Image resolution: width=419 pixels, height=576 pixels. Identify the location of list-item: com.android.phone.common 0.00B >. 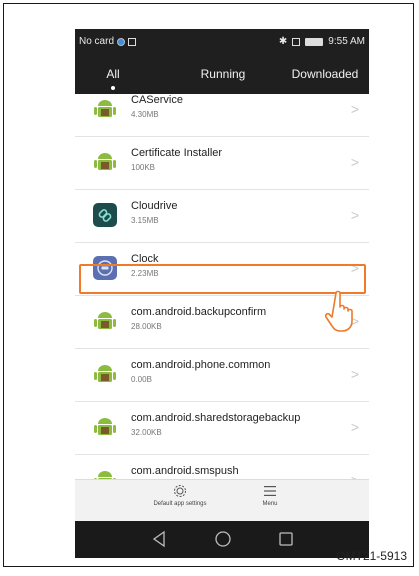
(222, 375).